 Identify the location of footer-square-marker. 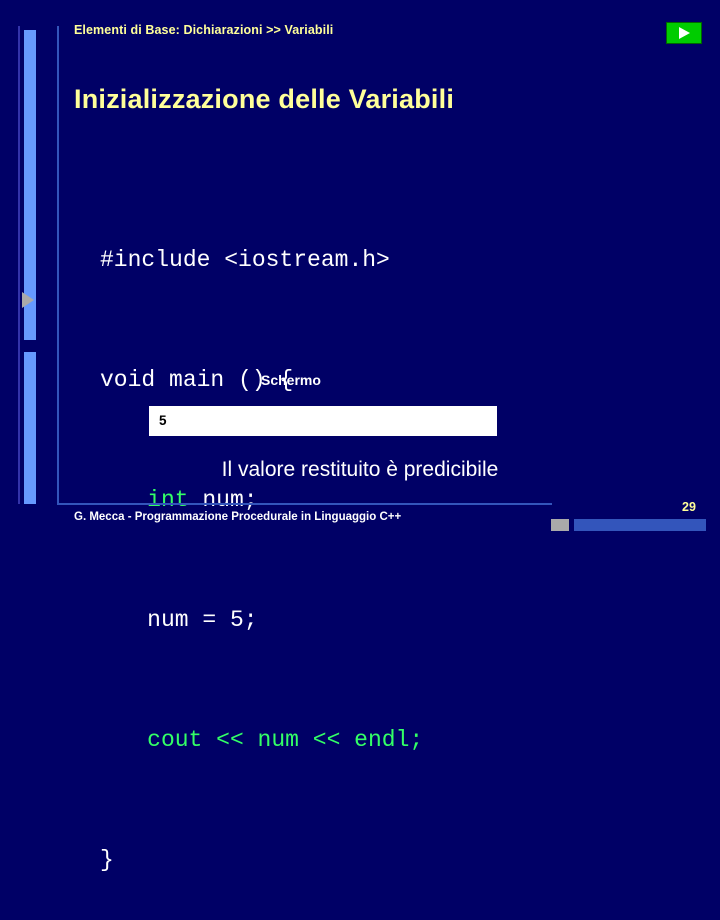
(560, 525).